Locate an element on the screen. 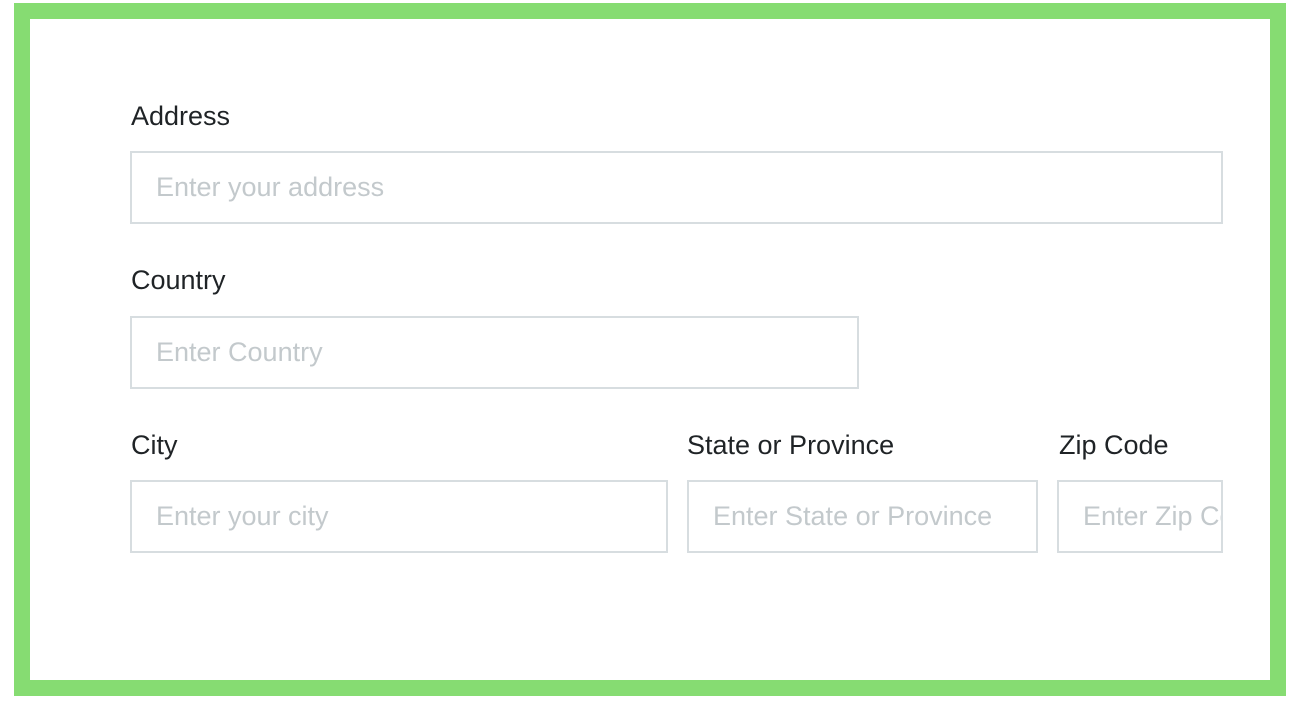 This screenshot has width=1309, height=709. state-input is located at coordinates (862, 516).